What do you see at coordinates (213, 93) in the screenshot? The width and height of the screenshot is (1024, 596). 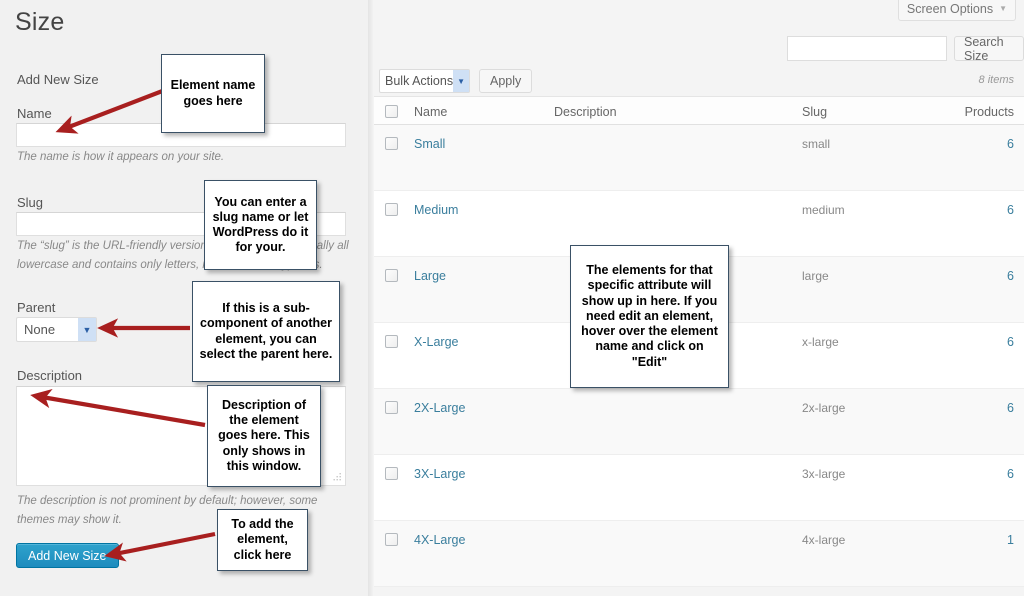 I see `callout-name: Element name goes here` at bounding box center [213, 93].